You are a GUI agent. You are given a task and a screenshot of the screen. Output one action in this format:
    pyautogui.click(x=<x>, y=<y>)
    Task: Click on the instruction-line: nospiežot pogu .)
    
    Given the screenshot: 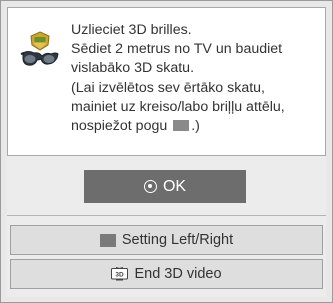 What is the action you would take?
    pyautogui.click(x=196, y=126)
    